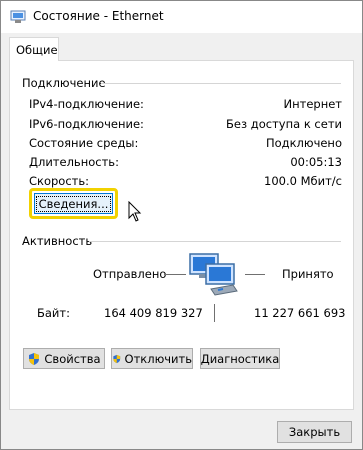  I want to click on close-button: Закрыть, so click(314, 432).